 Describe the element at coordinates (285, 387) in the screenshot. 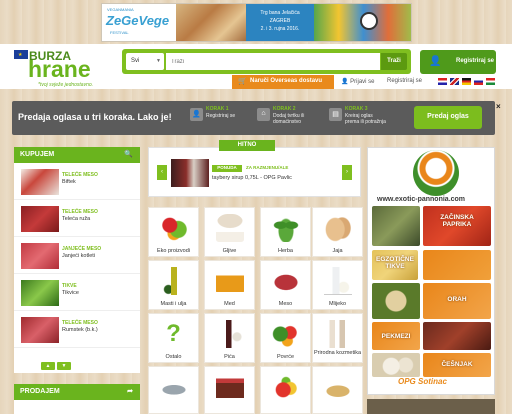

I see `fruit-icon` at that location.